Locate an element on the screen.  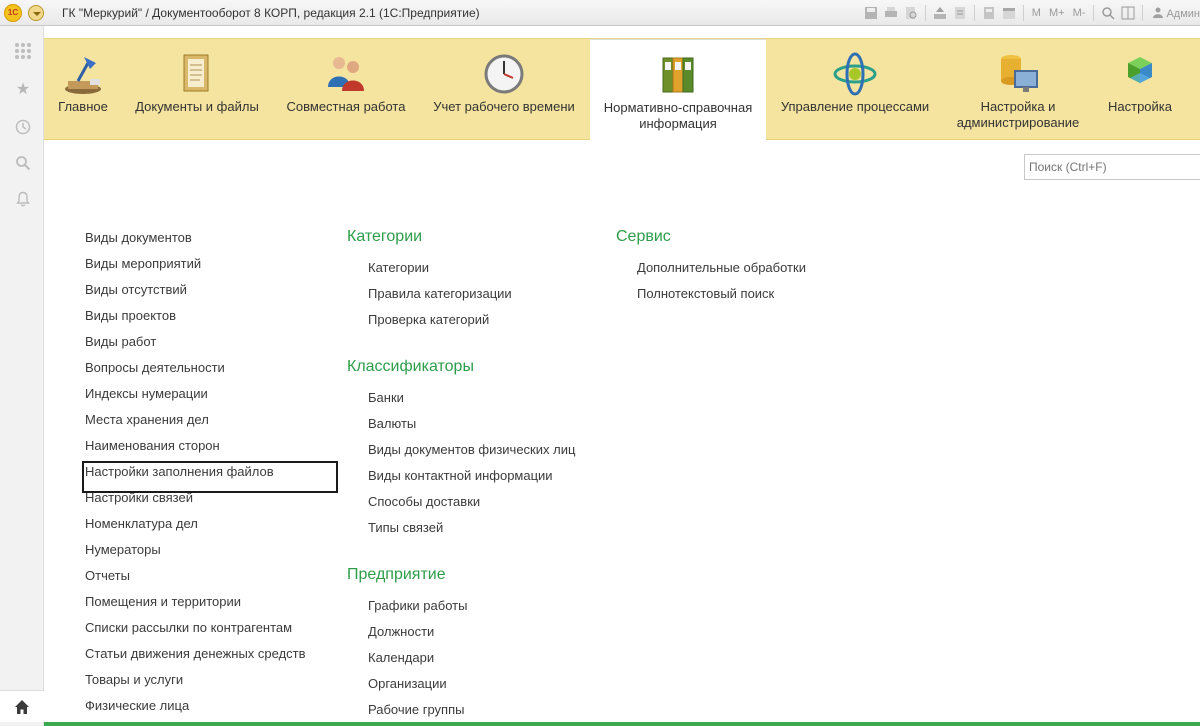
list-item-link-settings: Настройки связей is located at coordinates (210, 503).